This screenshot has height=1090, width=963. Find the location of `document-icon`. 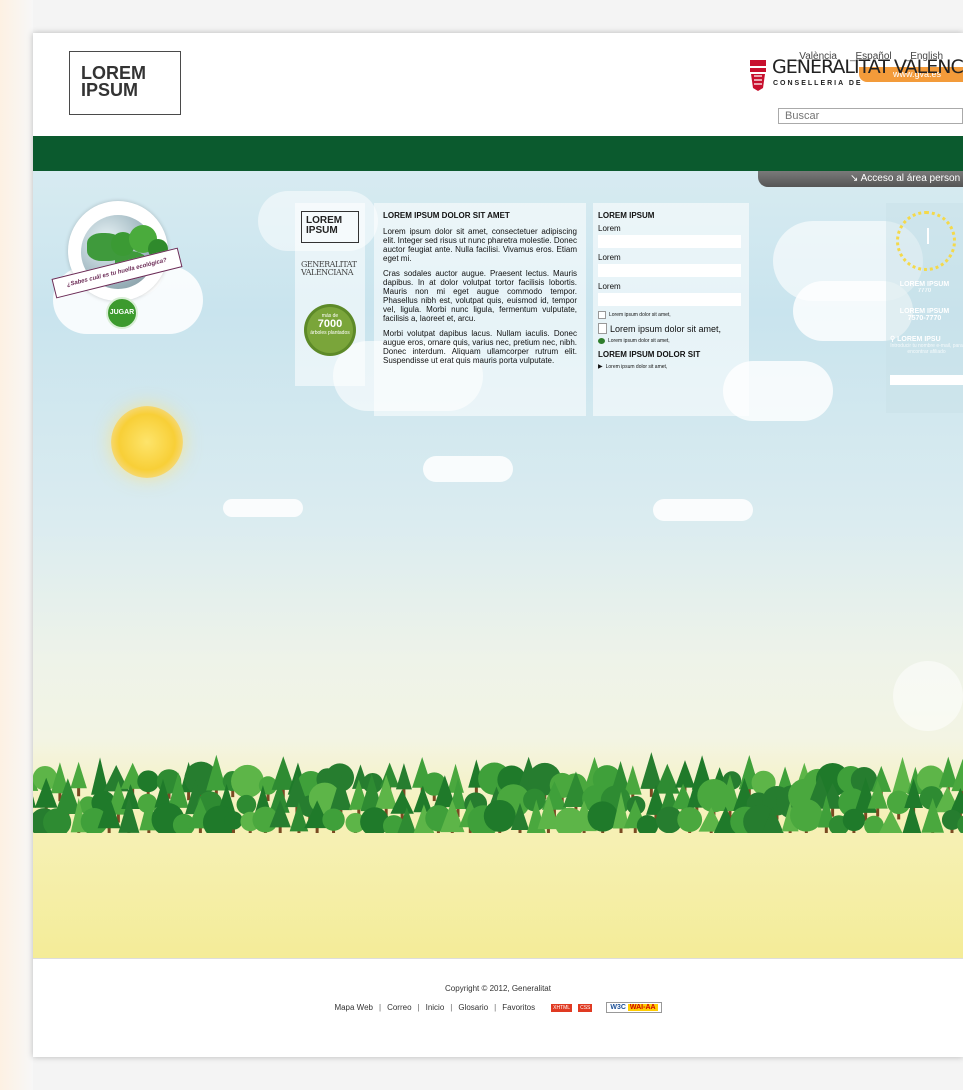

document-icon is located at coordinates (602, 328).